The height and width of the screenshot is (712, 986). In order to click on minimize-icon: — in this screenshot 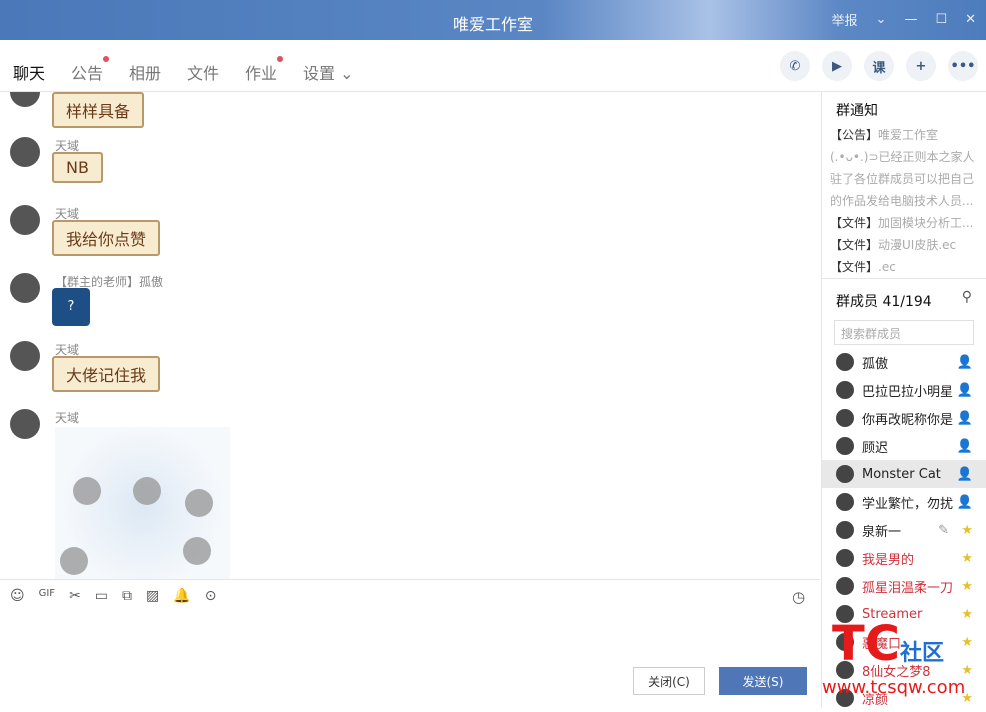, I will do `click(910, 19)`.